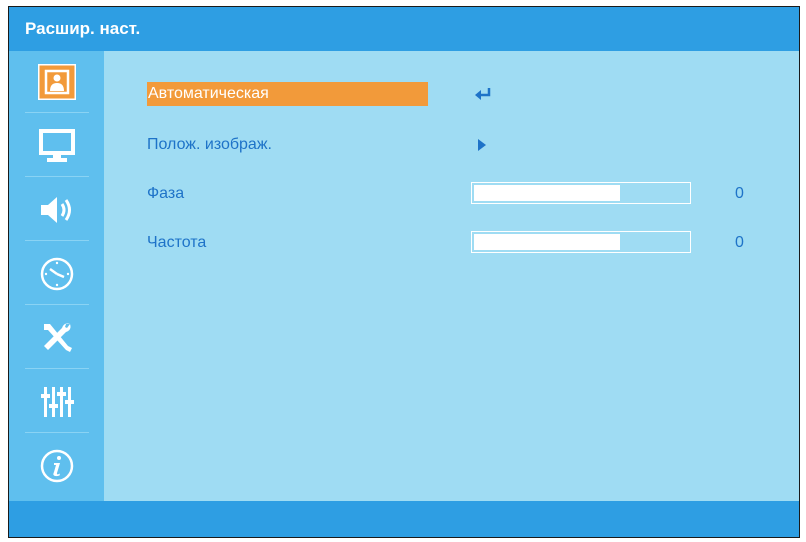 Image resolution: width=806 pixels, height=542 pixels. Describe the element at coordinates (209, 145) in the screenshot. I see `menu-item-image-position: Полож. изображ.` at that location.